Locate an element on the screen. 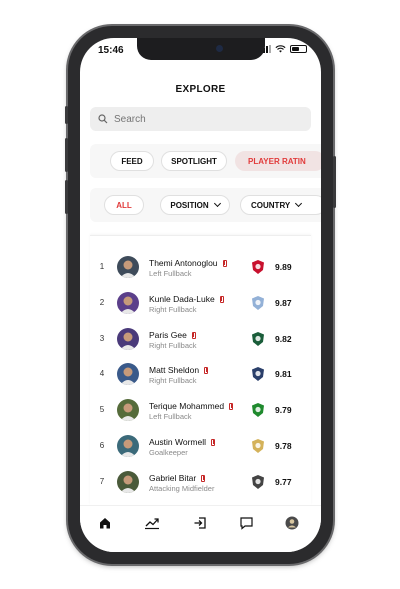 The width and height of the screenshot is (400, 589). filter-country-dropdown: COUNTRY is located at coordinates (280, 205).